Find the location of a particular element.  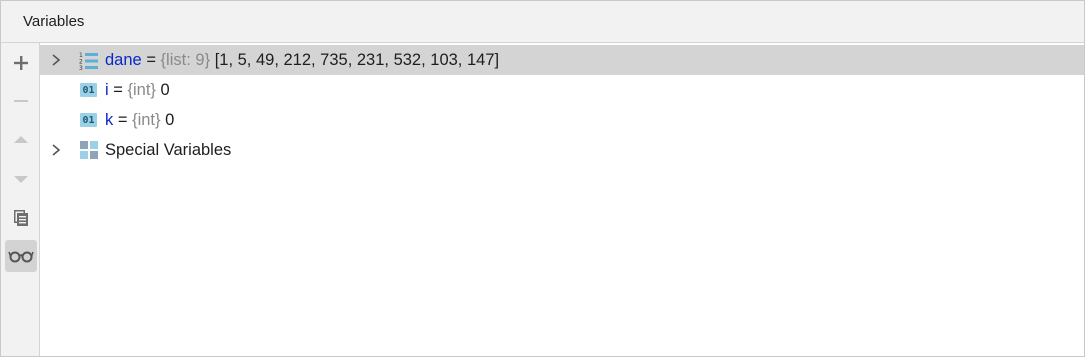

show-watches-toggle is located at coordinates (21, 256).